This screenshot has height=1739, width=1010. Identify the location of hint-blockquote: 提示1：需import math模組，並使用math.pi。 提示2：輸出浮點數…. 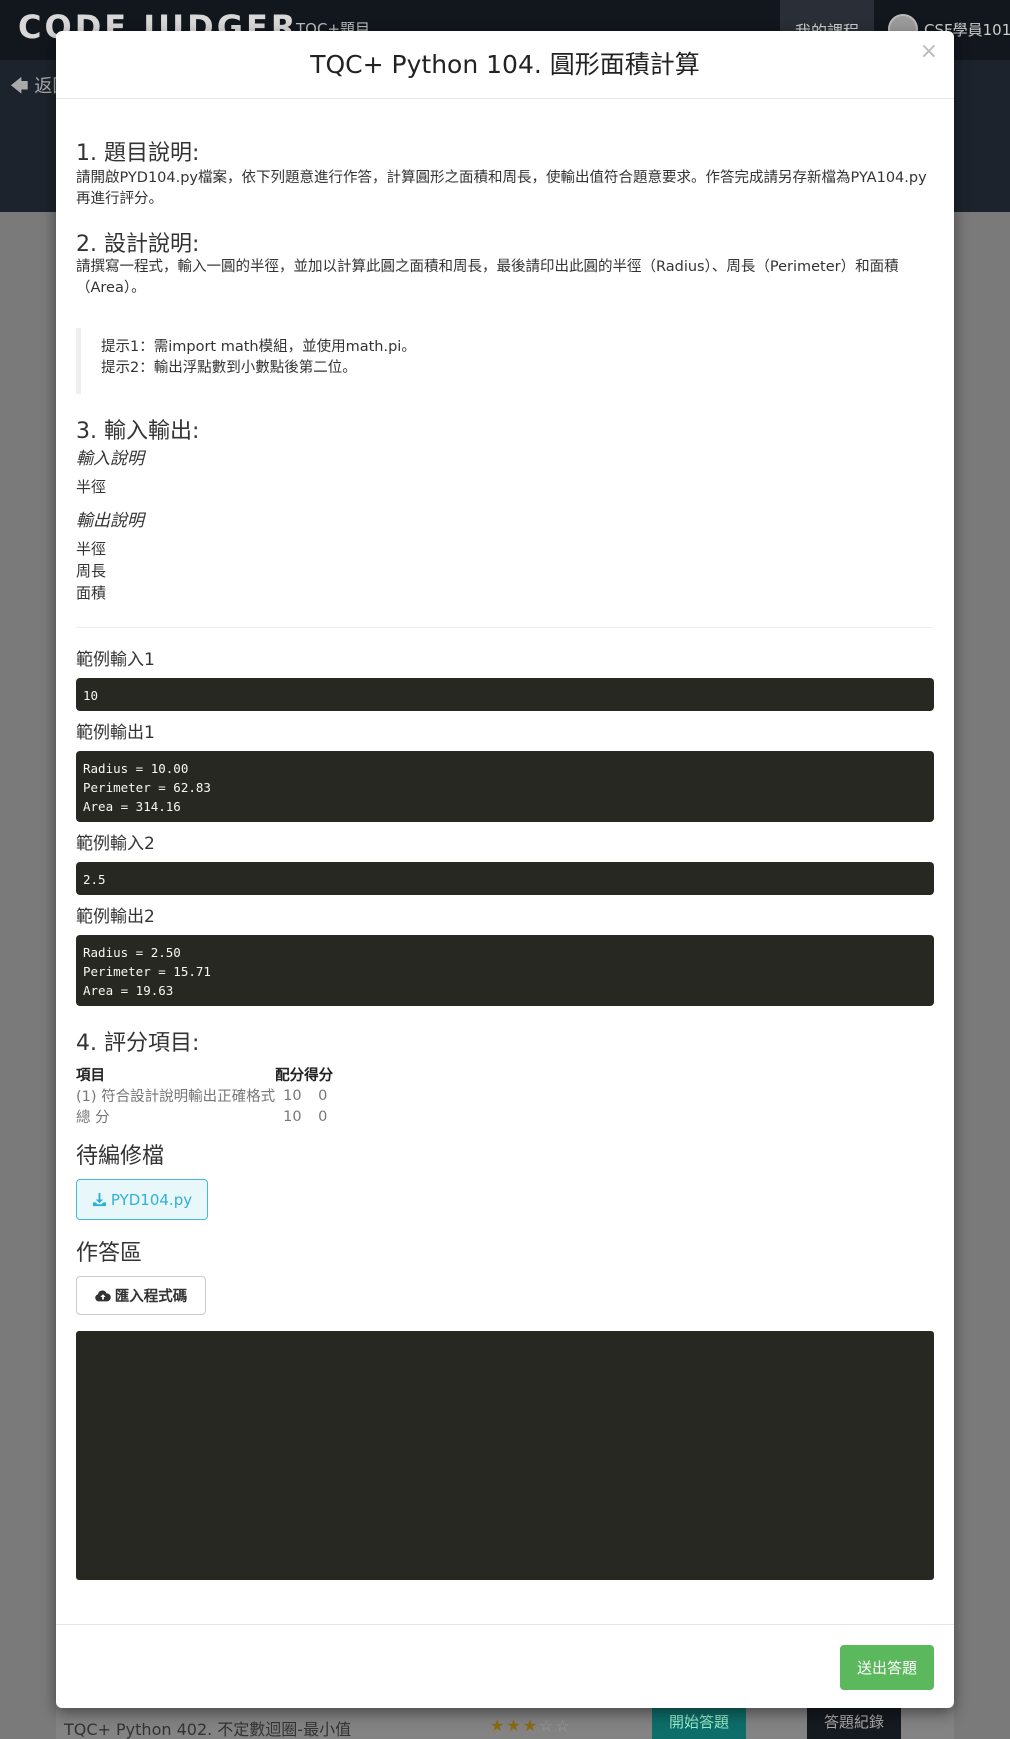
(506, 361).